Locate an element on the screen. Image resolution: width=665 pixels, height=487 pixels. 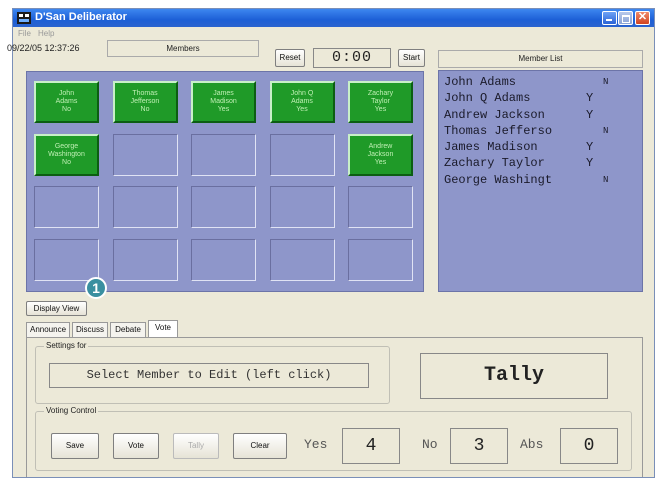
voting-control-label: Voting Control is located at coordinates (71, 410).